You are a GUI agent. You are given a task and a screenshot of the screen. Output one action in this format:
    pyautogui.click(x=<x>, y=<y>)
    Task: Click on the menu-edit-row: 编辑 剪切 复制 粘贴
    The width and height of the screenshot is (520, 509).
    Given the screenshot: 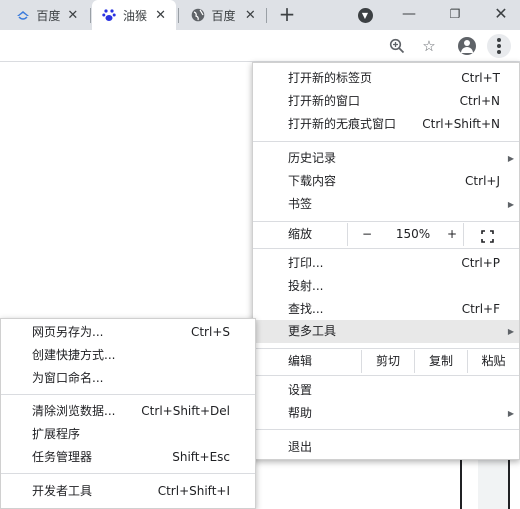 What is the action you would take?
    pyautogui.click(x=386, y=361)
    